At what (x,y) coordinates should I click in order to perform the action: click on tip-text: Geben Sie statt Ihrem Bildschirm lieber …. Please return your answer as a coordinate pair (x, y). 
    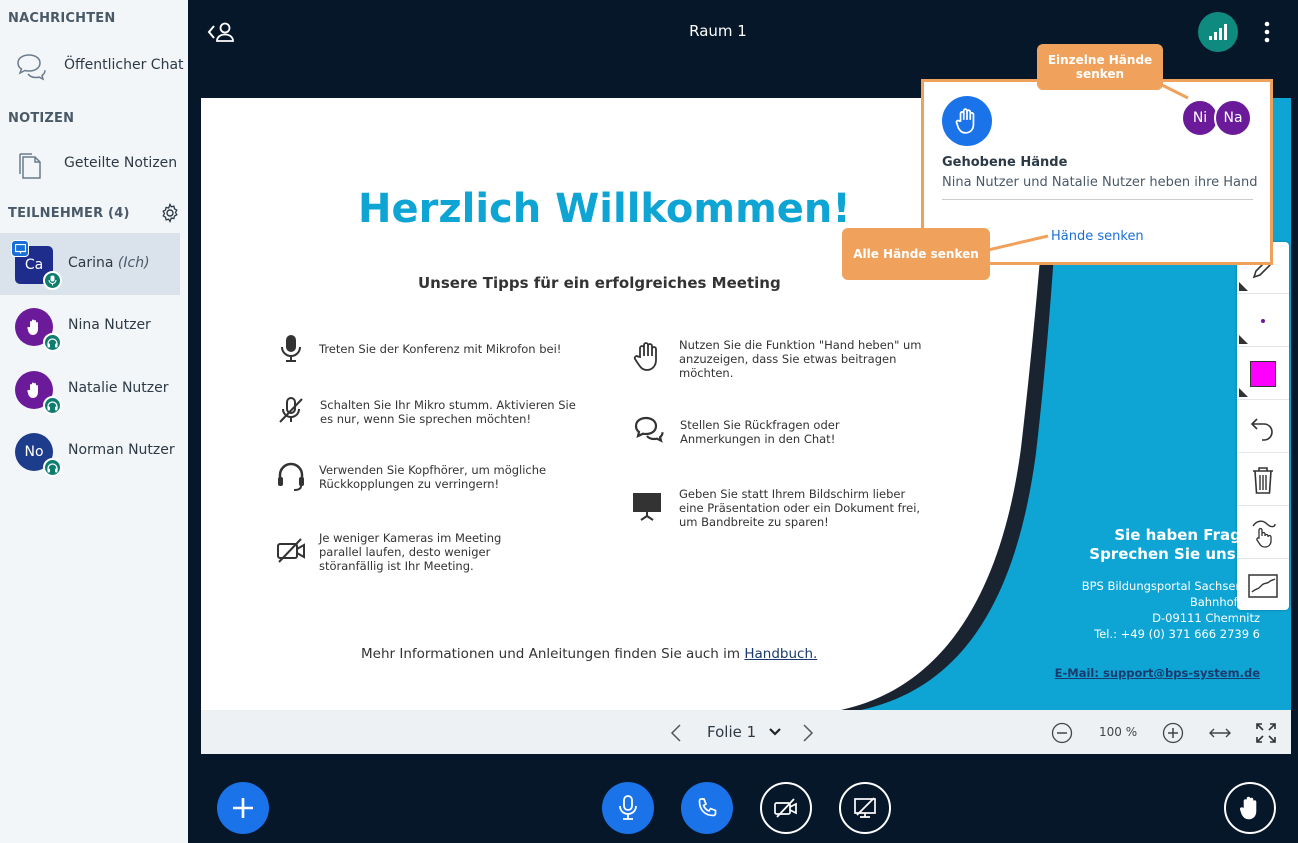
    Looking at the image, I should click on (800, 508).